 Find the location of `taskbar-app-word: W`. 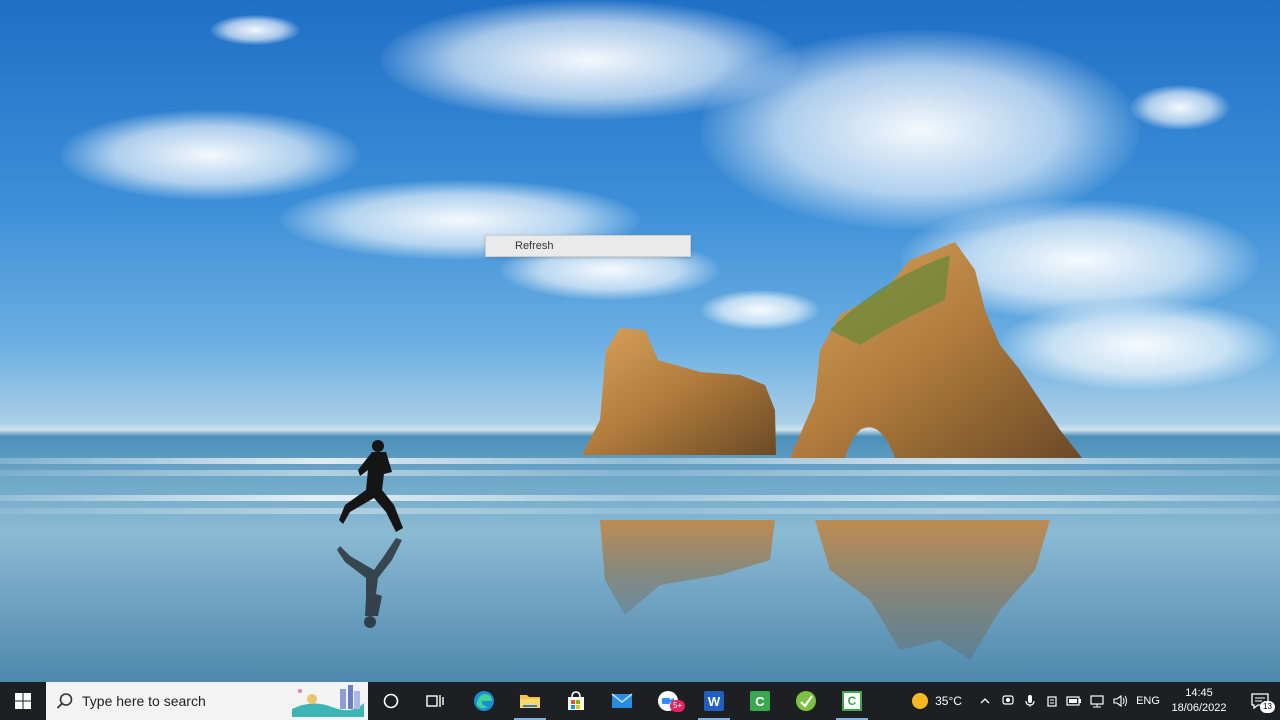

taskbar-app-word: W is located at coordinates (714, 701).